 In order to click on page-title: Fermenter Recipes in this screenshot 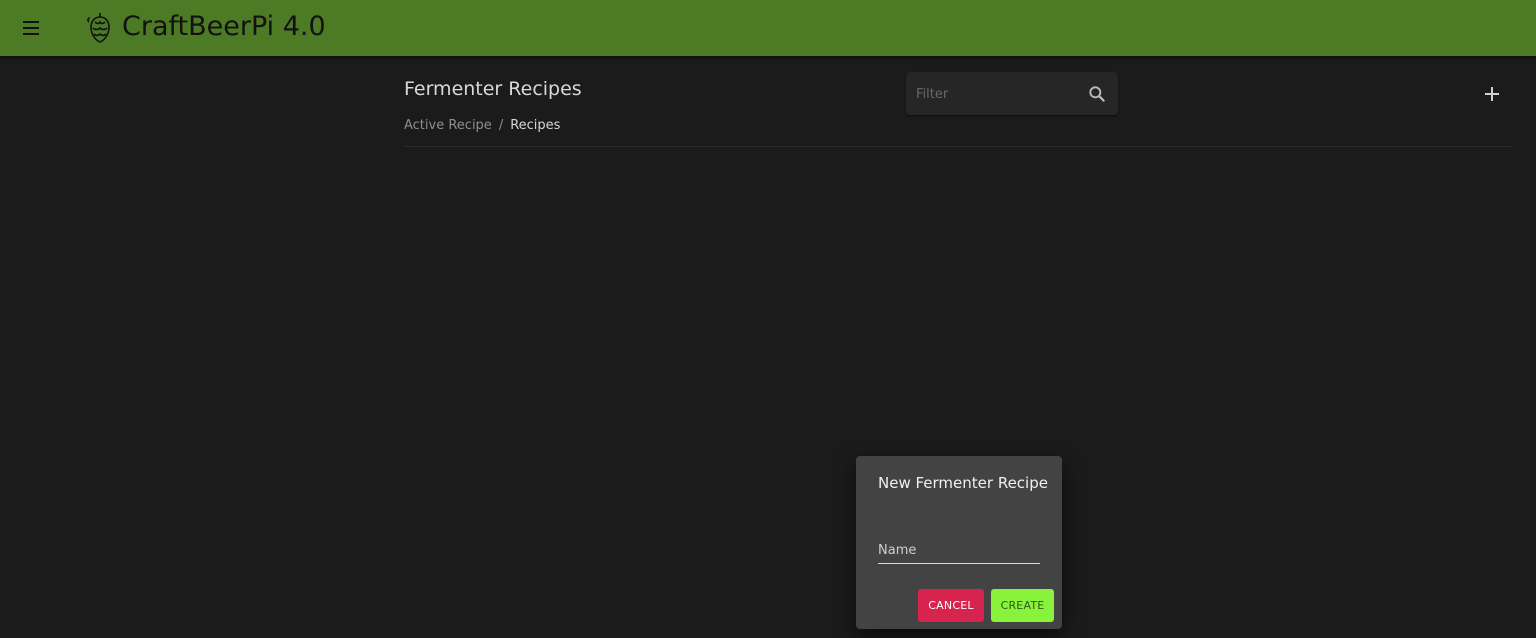, I will do `click(493, 89)`.